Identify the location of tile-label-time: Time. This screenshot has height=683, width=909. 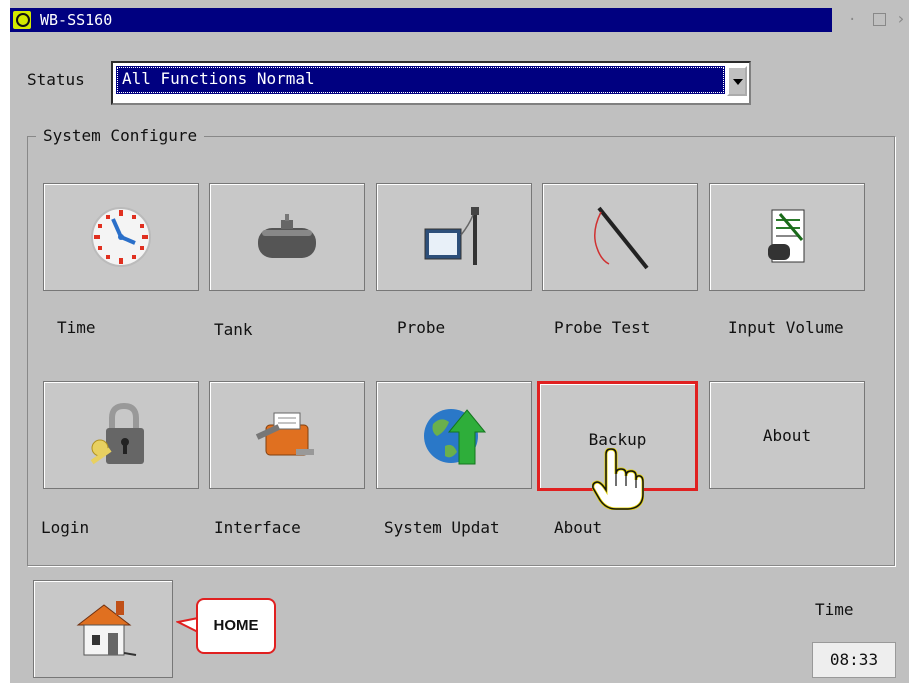
(76, 327).